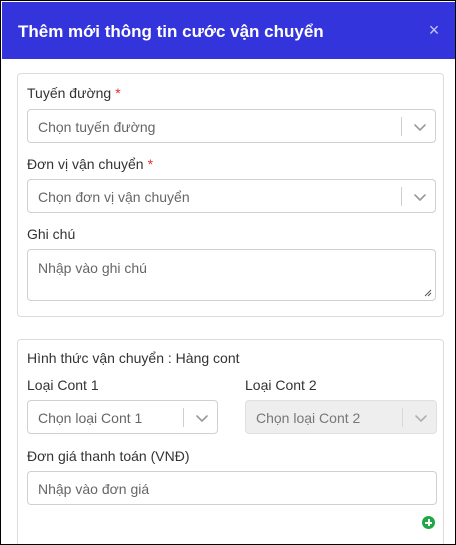 This screenshot has height=545, width=456. I want to click on carrier-label: Đơn vị vận chuyển *, so click(90, 164).